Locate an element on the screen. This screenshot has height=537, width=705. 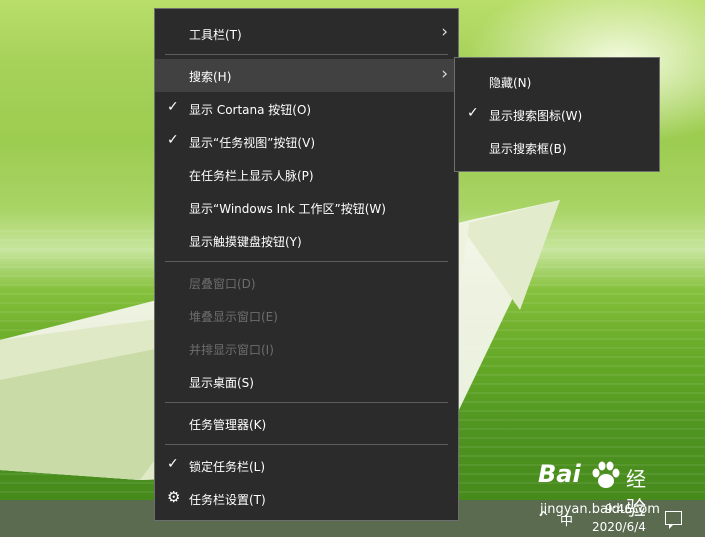
menu-item-show-desktop: 显示桌面(S) is located at coordinates (306, 381).